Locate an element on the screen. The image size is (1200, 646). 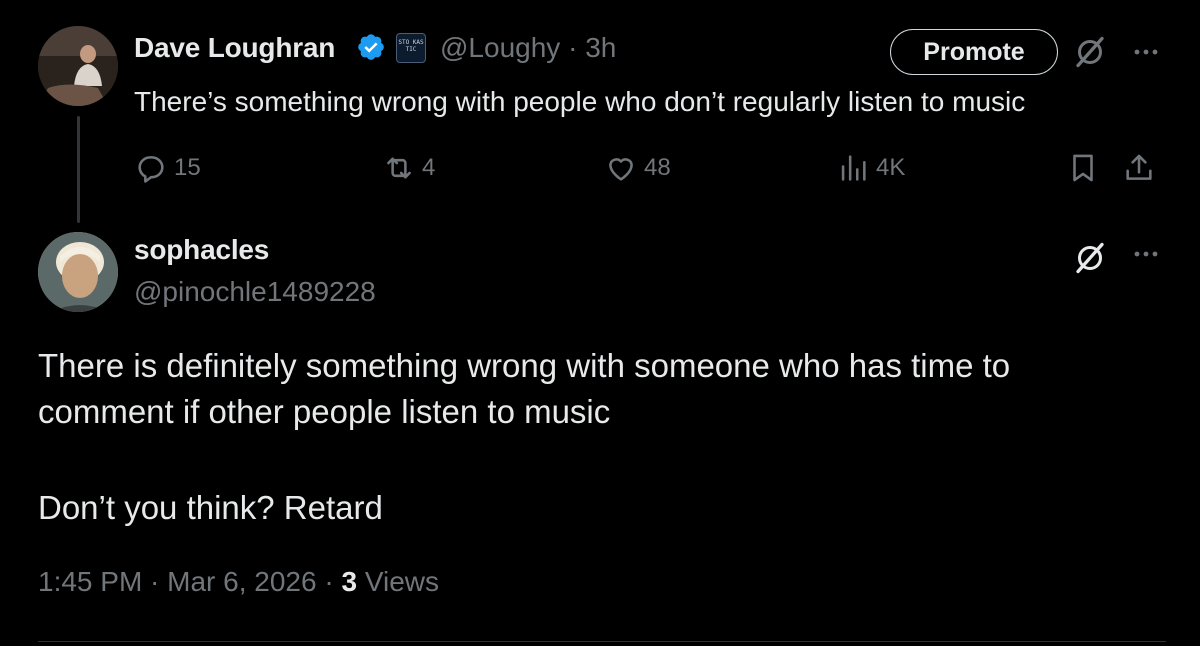
reply-meta: 1:45 PM · Mar 6, 2026 · 3 Views is located at coordinates (238, 582).